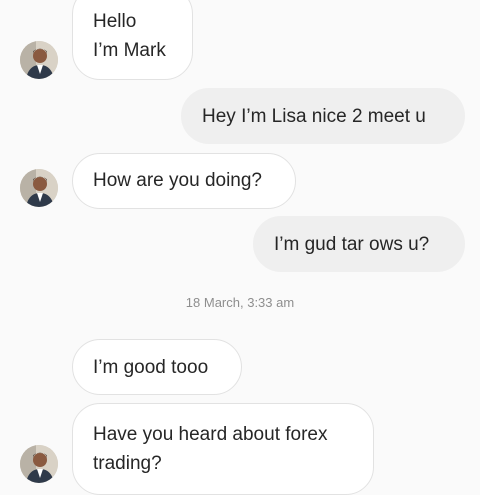  I want to click on message-text: I’m good tooo, so click(151, 367).